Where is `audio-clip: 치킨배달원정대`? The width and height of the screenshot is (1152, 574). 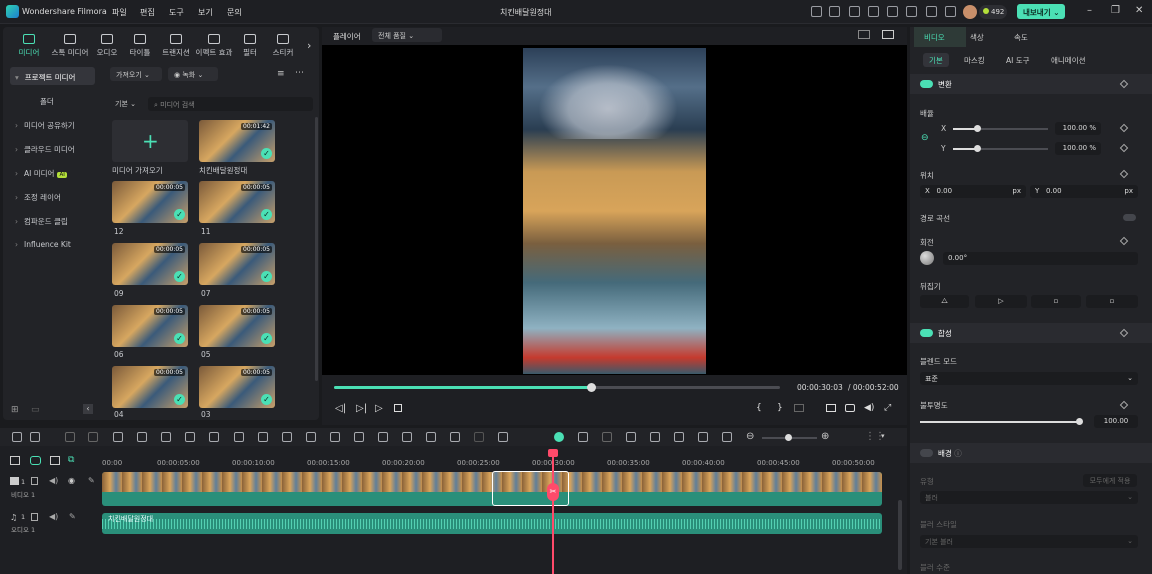
audio-clip: 치킨배달원정대 is located at coordinates (492, 523).